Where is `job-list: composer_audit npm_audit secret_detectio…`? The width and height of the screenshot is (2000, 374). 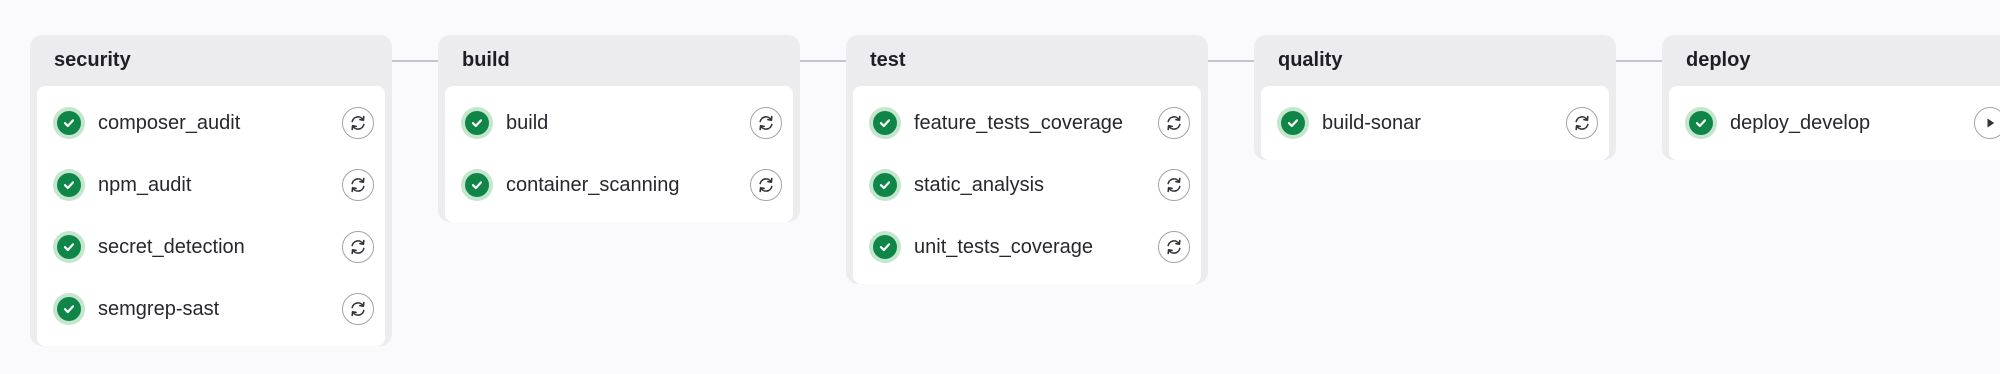
job-list: composer_audit npm_audit secret_detectio… is located at coordinates (211, 216).